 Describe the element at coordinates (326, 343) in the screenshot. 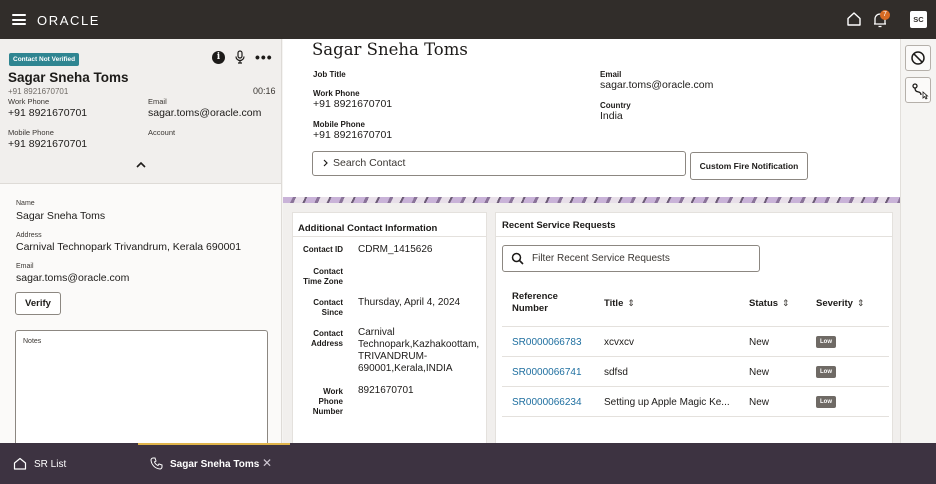

I see `contact-address-label-line: Address` at that location.